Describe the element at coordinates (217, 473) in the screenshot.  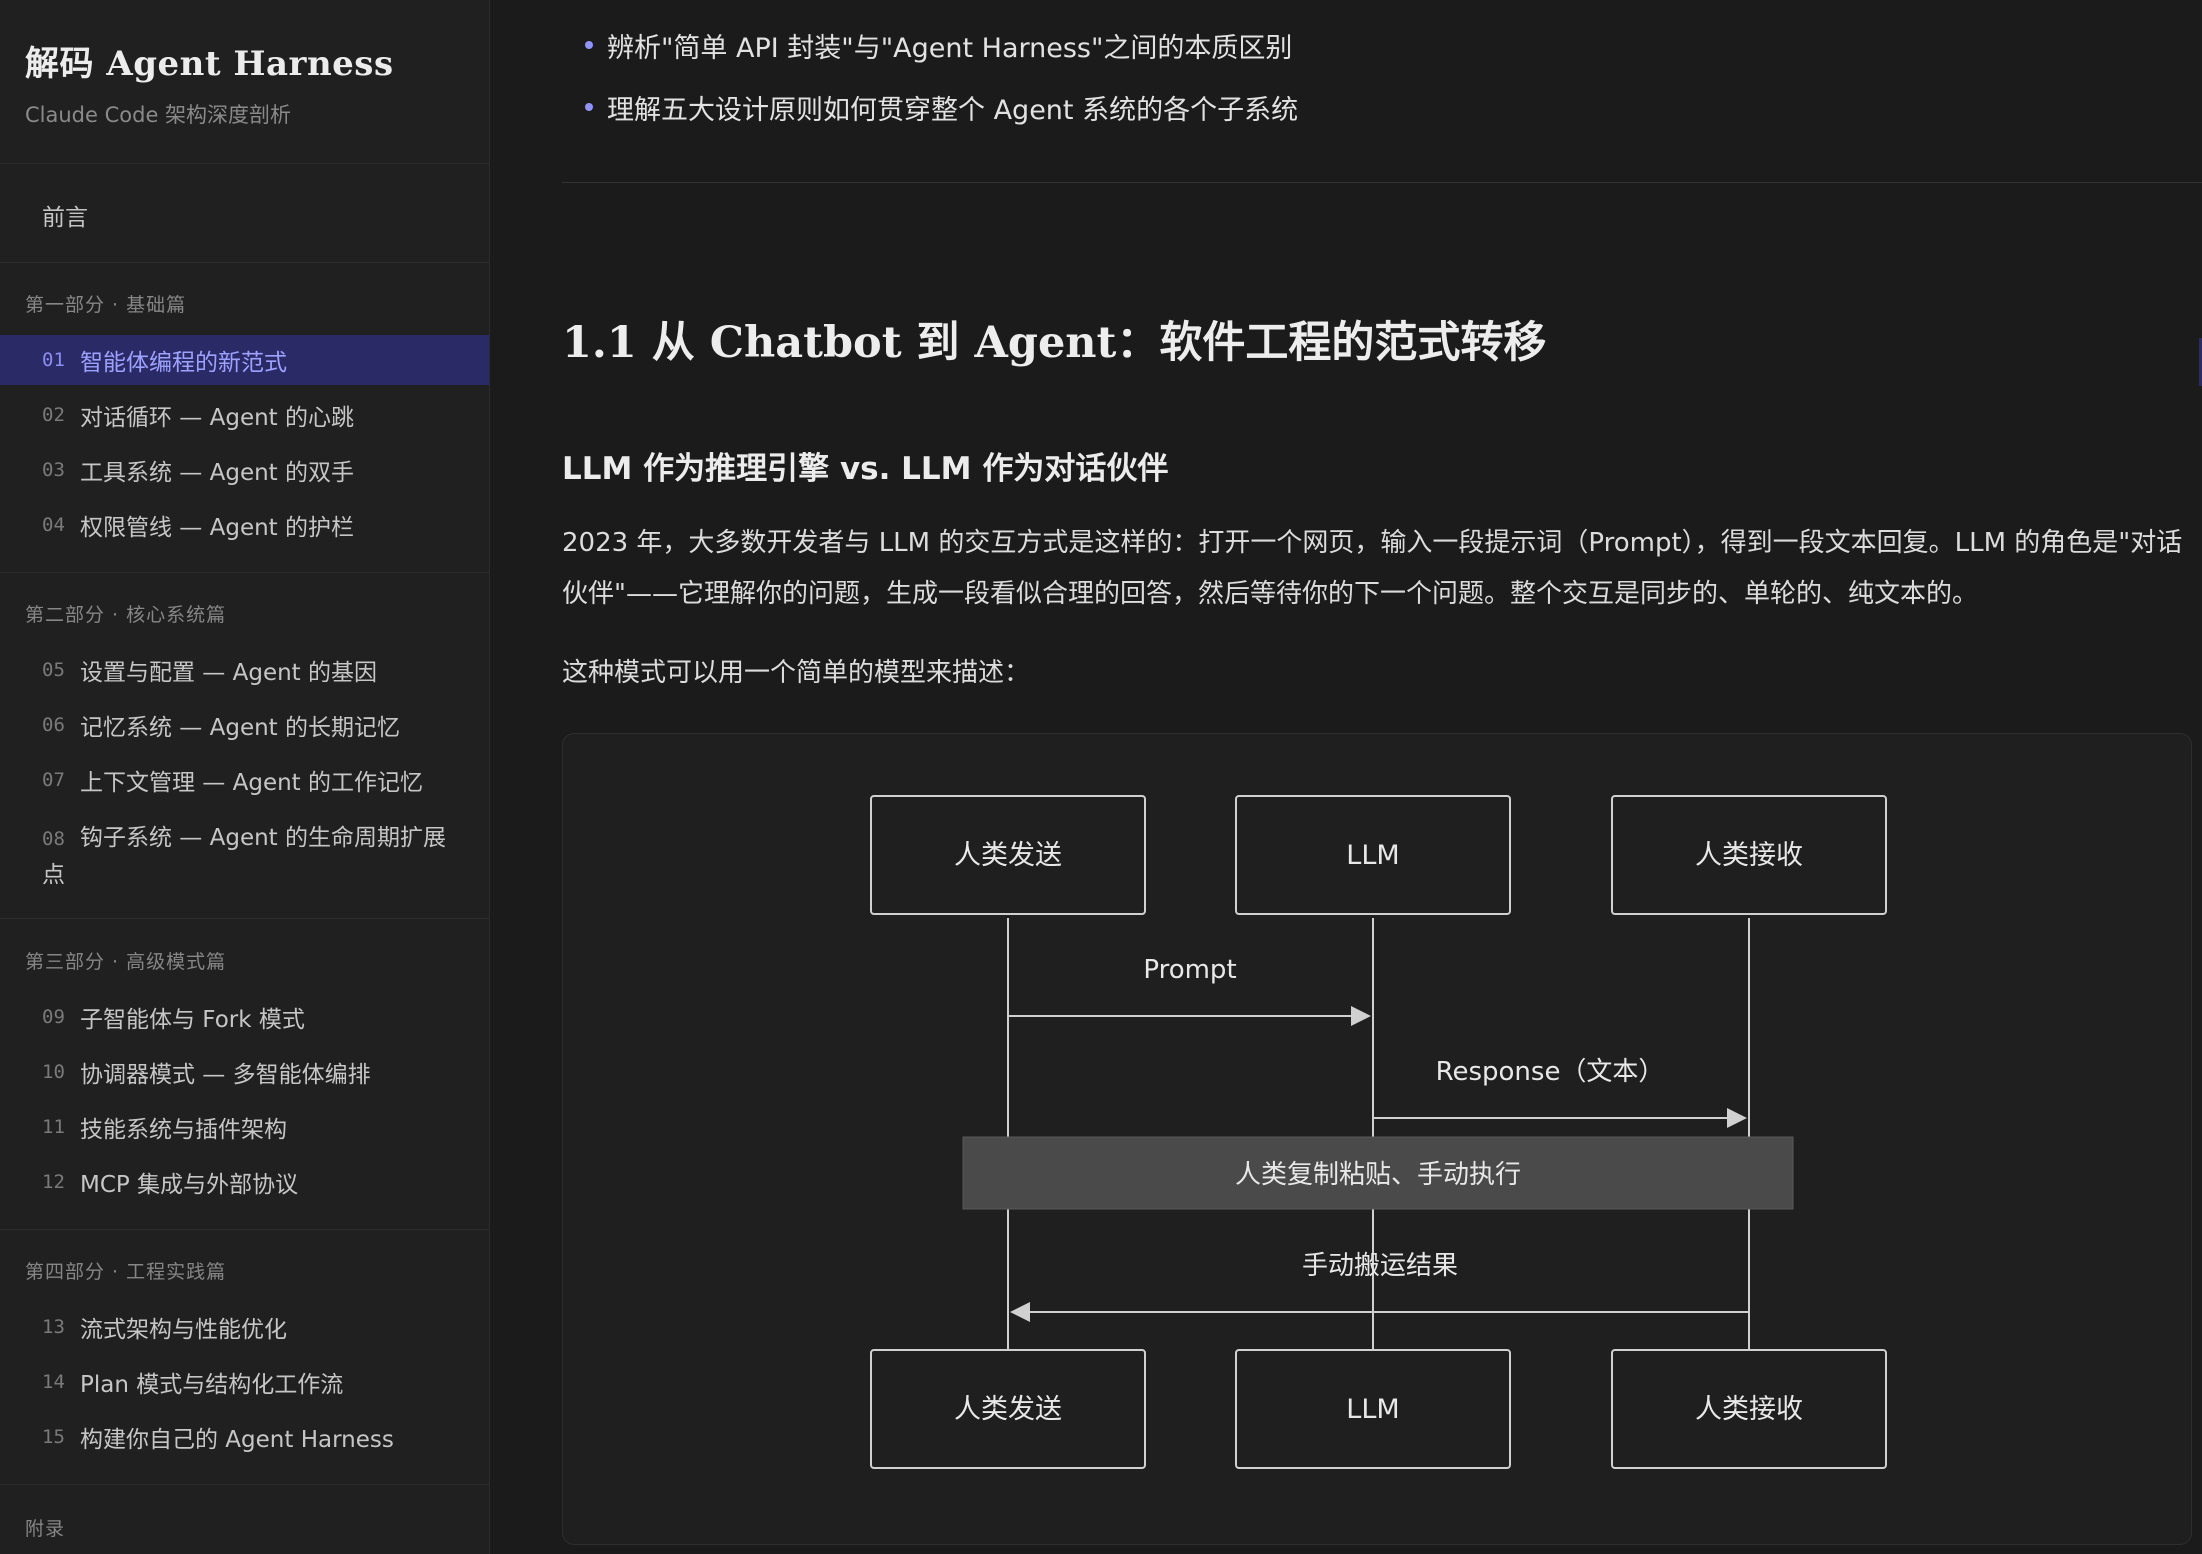
I see `sidebar-item-label: 工具系统 — Agent 的双手` at that location.